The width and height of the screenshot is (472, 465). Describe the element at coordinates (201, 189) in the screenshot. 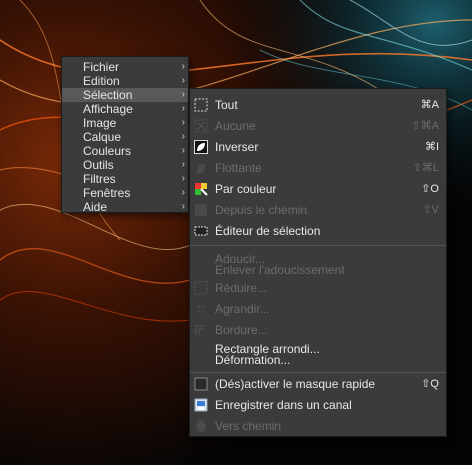

I see `select-by-color-icon` at that location.